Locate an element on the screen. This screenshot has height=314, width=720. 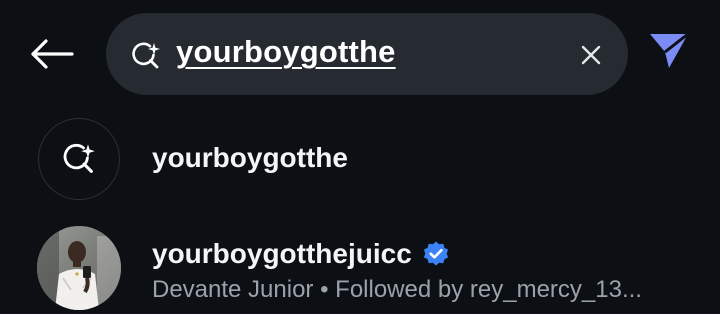
avatar is located at coordinates (79, 268).